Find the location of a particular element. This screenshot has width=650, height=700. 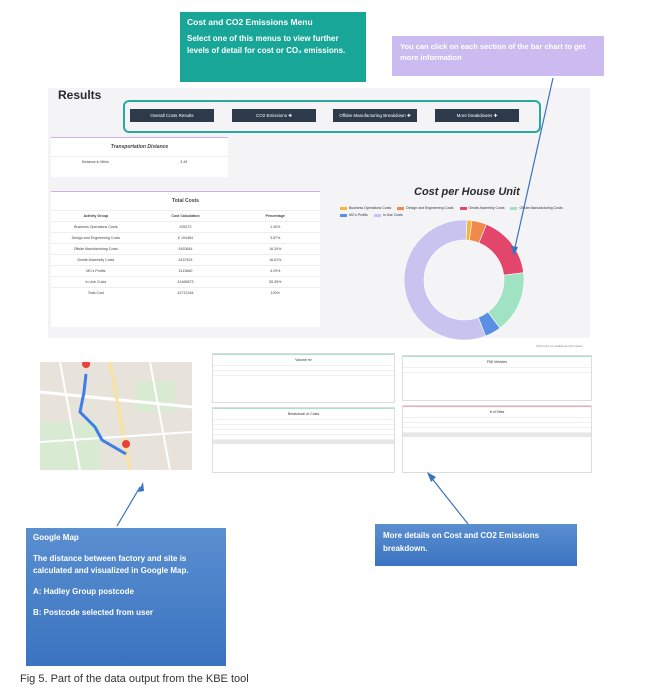

arrow-bar-chart is located at coordinates (533, 165).